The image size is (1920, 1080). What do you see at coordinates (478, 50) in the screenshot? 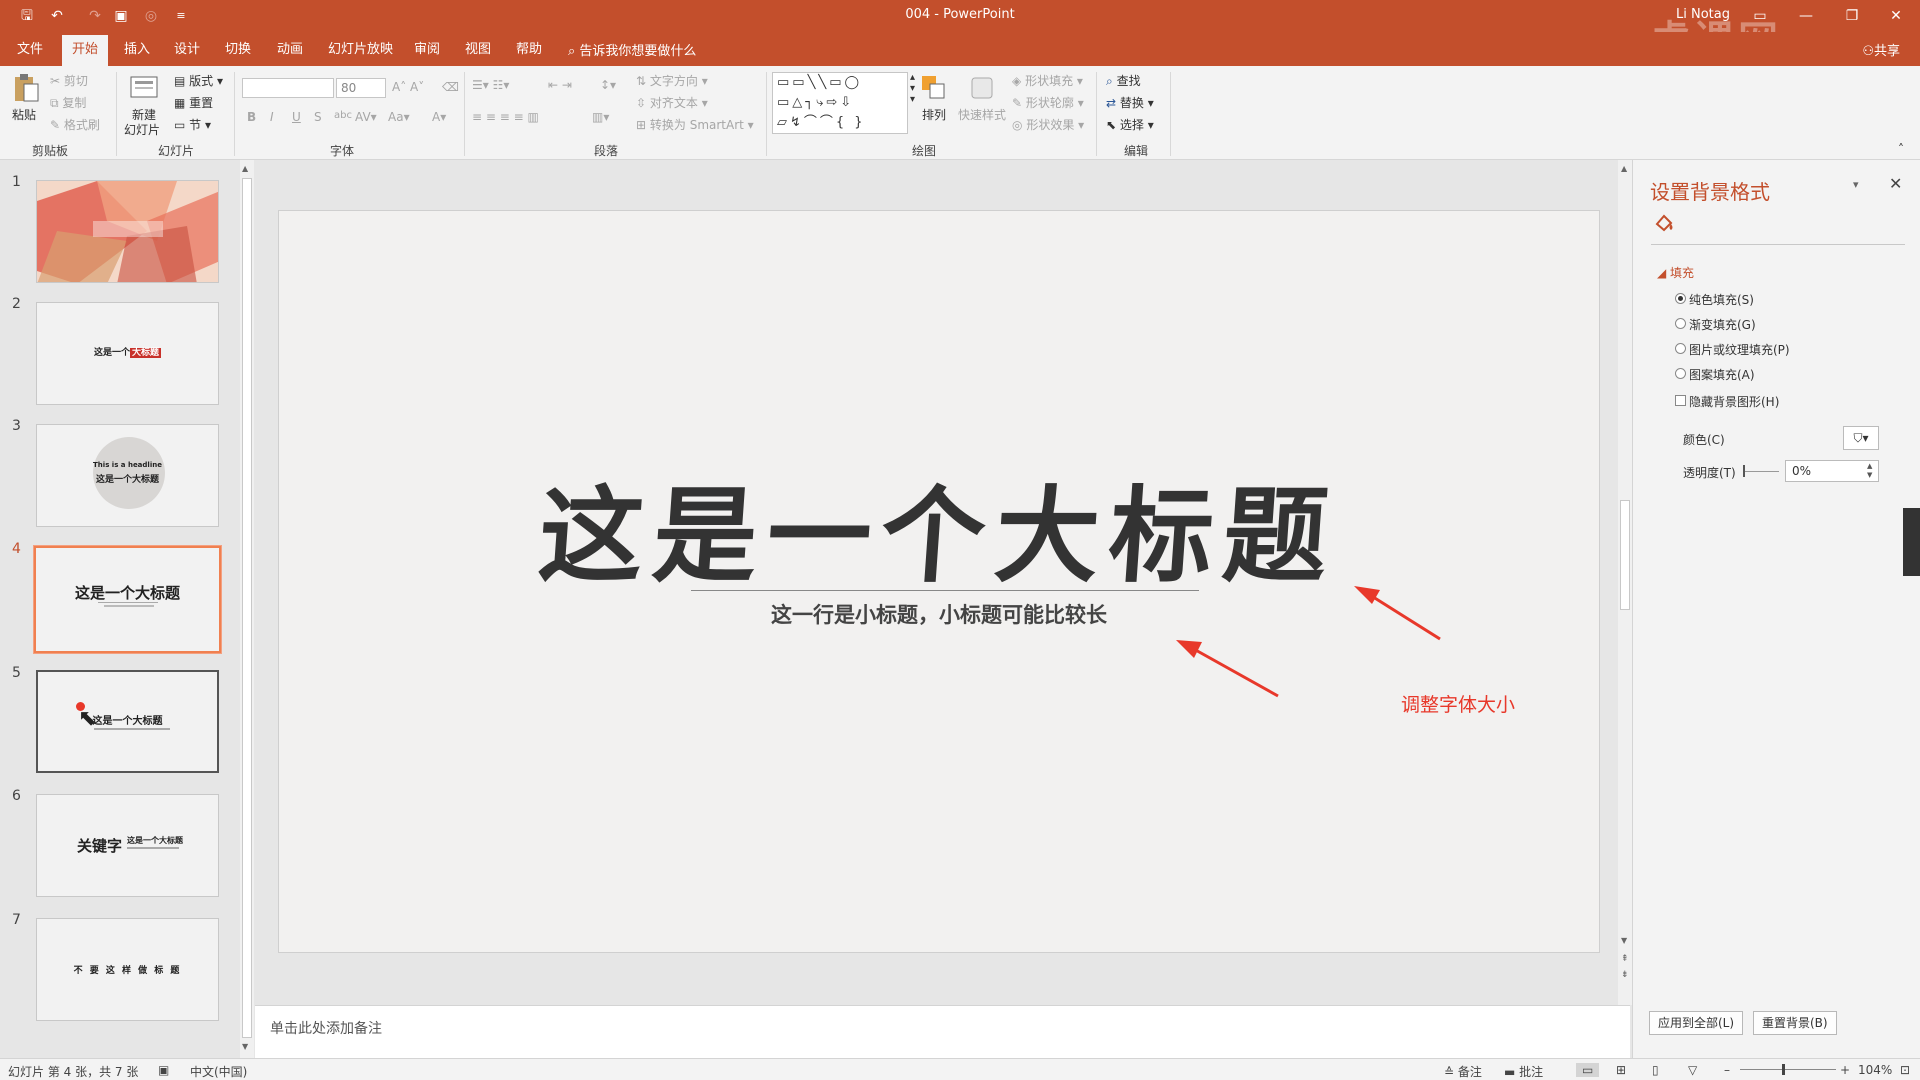
I see `tab-view: 视图` at bounding box center [478, 50].